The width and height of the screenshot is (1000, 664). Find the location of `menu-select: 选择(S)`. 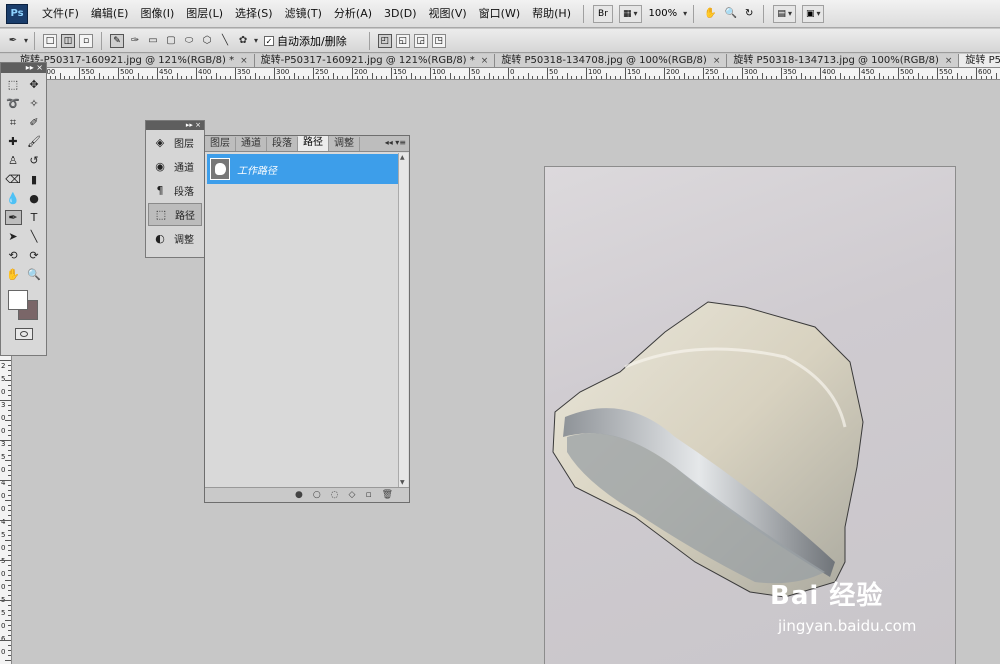

menu-select: 选择(S) is located at coordinates (254, 14).